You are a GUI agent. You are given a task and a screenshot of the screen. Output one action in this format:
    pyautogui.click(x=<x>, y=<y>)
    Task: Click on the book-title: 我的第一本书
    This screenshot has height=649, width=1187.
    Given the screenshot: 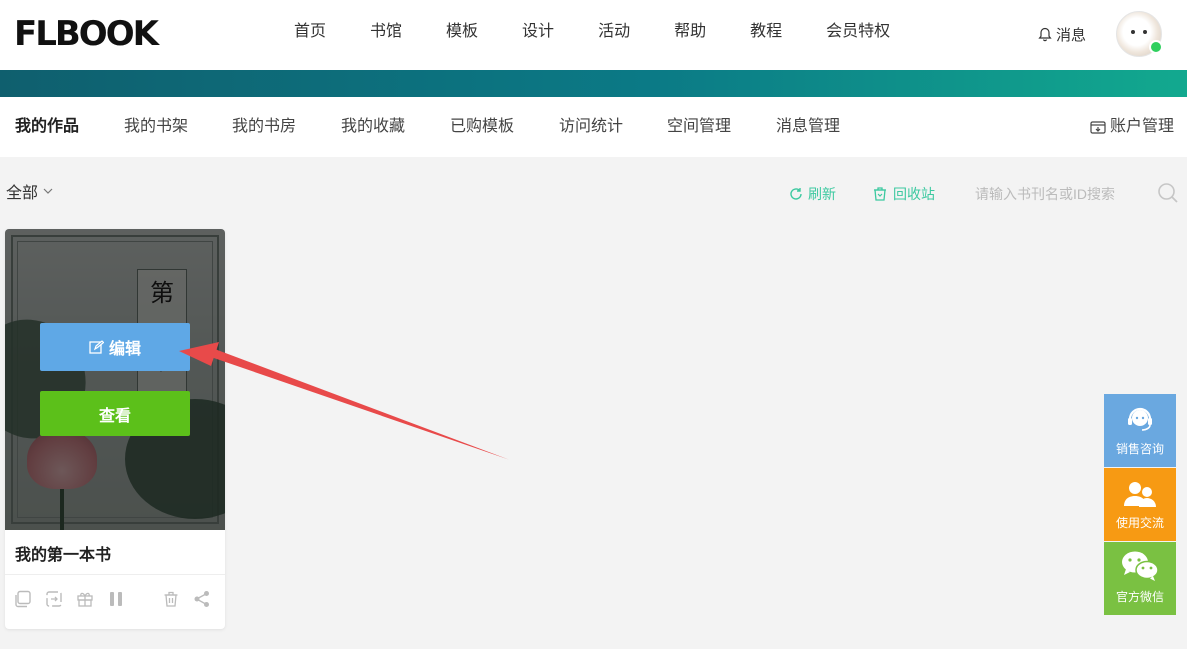 What is the action you would take?
    pyautogui.click(x=63, y=553)
    